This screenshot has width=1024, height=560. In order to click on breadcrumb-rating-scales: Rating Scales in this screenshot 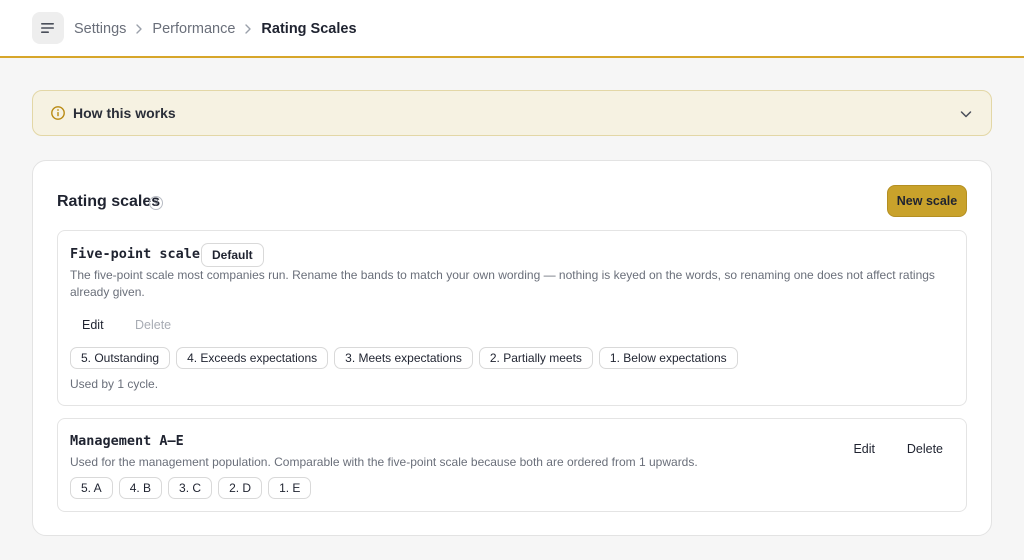, I will do `click(309, 29)`.